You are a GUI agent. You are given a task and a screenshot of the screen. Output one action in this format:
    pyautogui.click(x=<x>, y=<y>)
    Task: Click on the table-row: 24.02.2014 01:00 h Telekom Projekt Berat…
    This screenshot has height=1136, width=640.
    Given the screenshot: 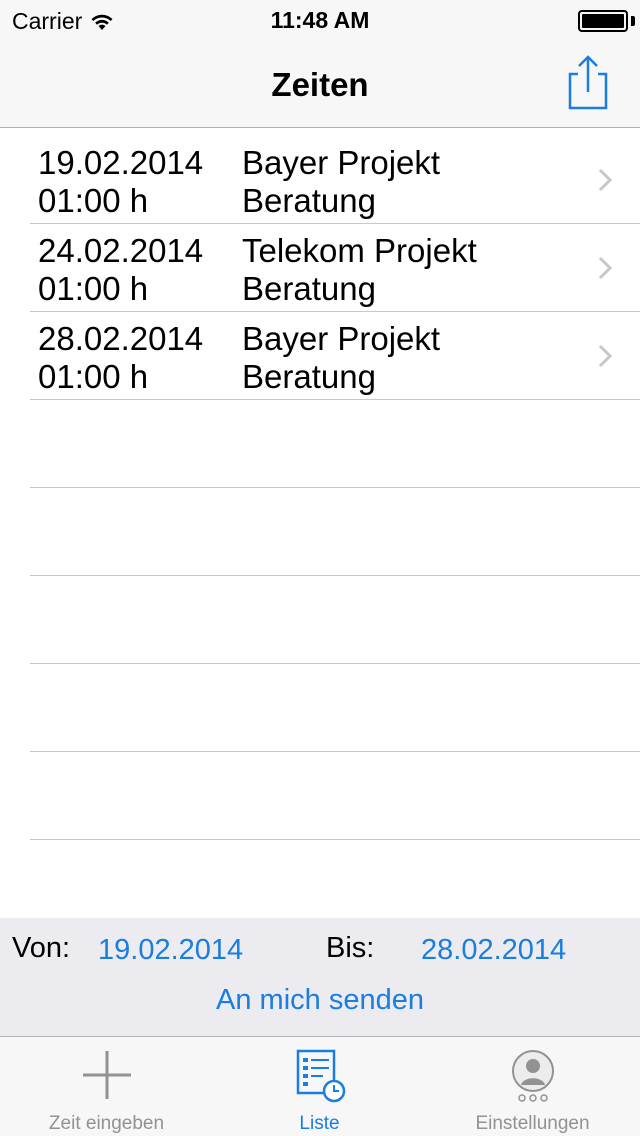 What is the action you would take?
    pyautogui.click(x=335, y=268)
    